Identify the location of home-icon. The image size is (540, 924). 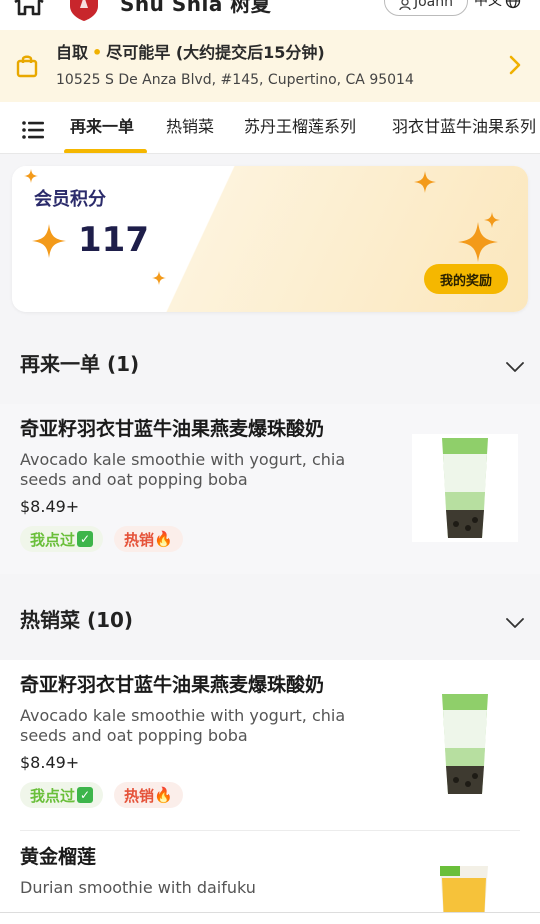
(29, 10).